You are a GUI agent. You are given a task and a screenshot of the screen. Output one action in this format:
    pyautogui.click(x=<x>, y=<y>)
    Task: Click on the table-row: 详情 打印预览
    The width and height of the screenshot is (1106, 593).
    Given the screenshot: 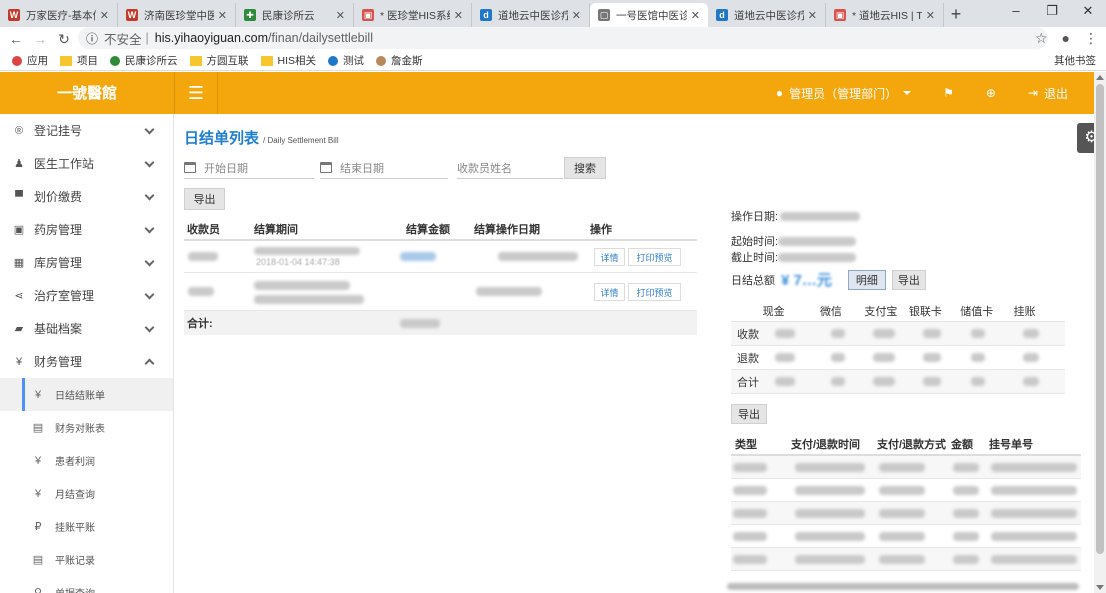 What is the action you would take?
    pyautogui.click(x=440, y=292)
    